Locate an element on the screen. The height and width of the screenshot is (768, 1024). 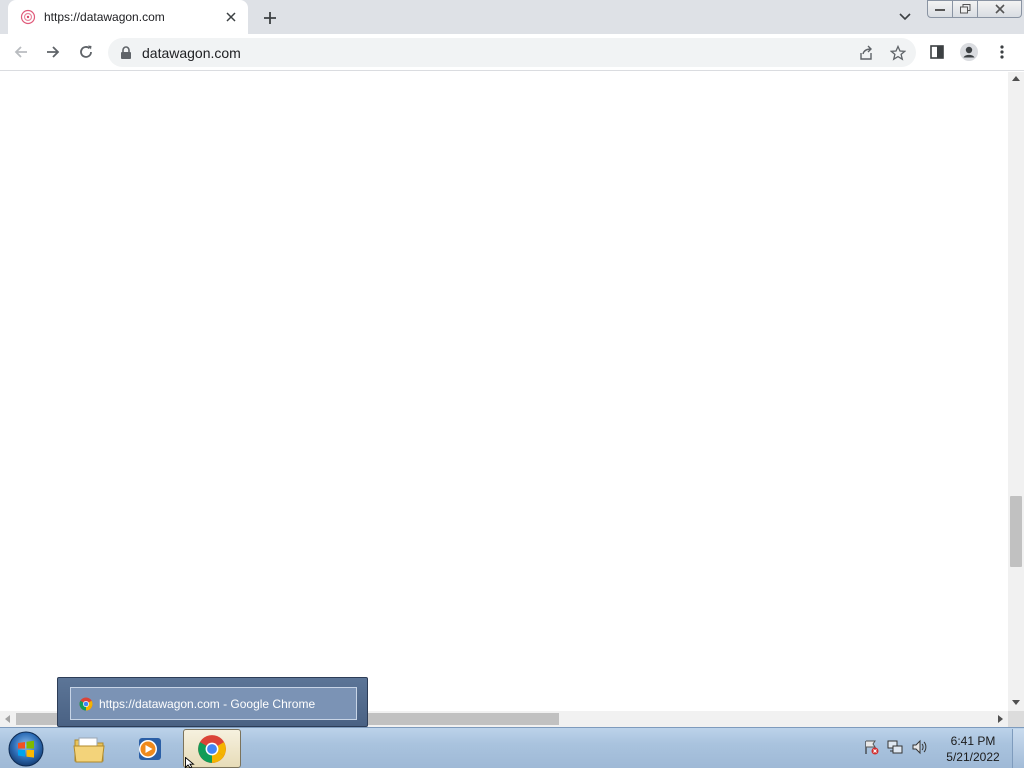
kebab-menu-icon is located at coordinates (1002, 52).